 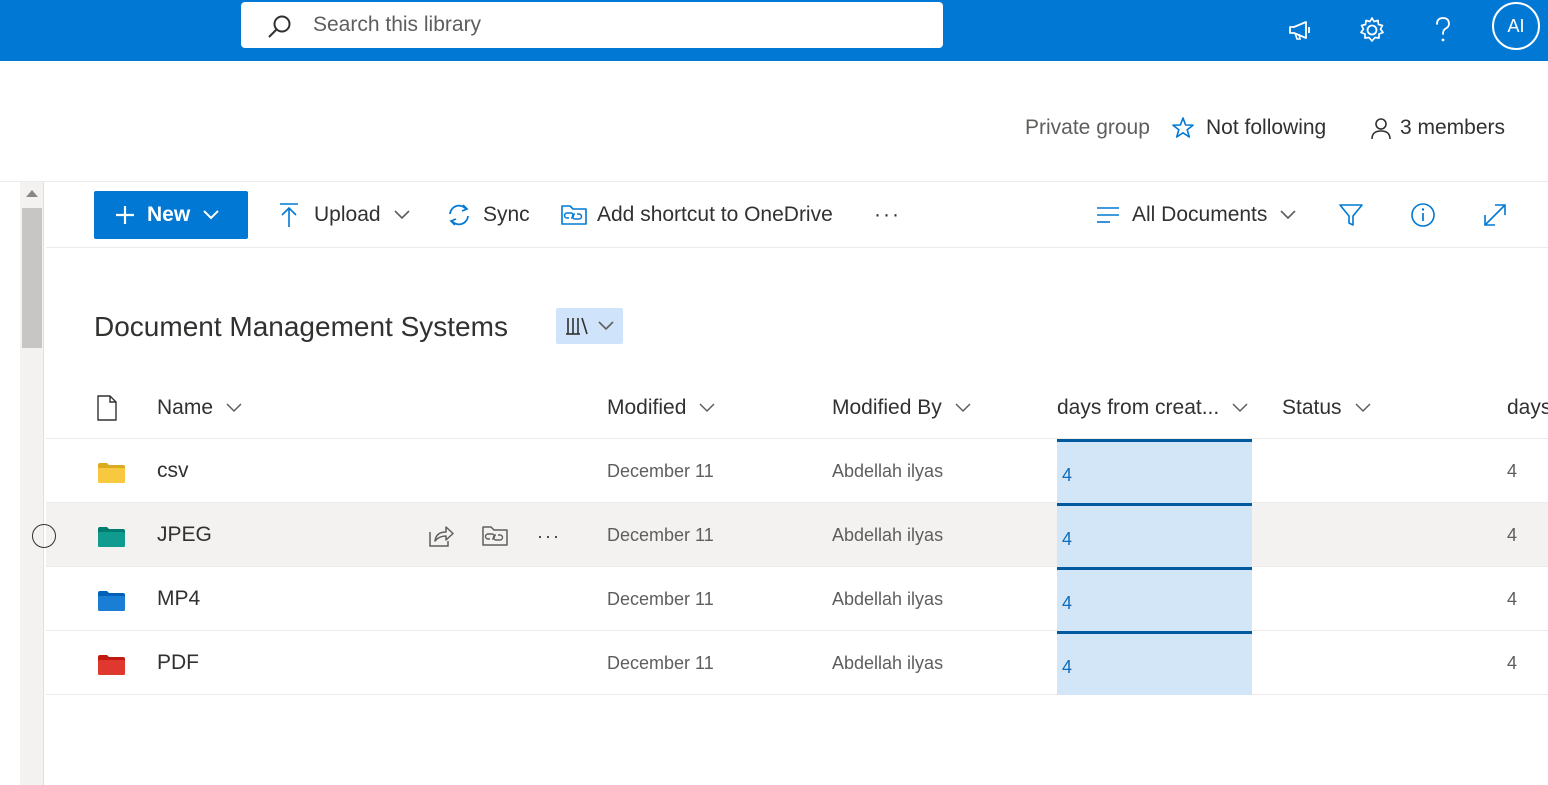 I want to click on avatar: AI, so click(x=1516, y=26).